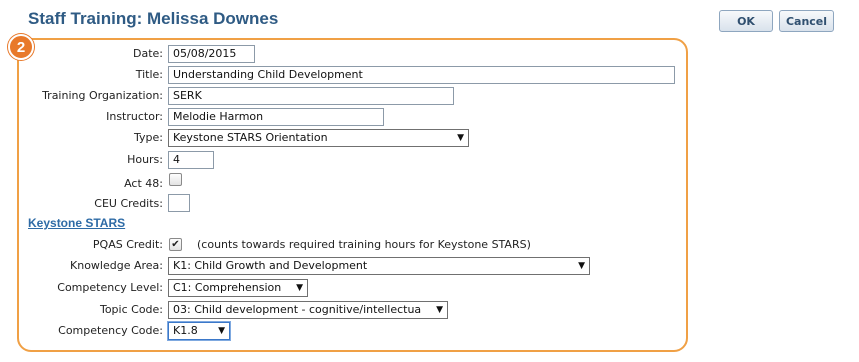 The height and width of the screenshot is (362, 859). What do you see at coordinates (429, 288) in the screenshot?
I see `competency-level-row: Competency Level: C1: Comprehension ▼` at bounding box center [429, 288].